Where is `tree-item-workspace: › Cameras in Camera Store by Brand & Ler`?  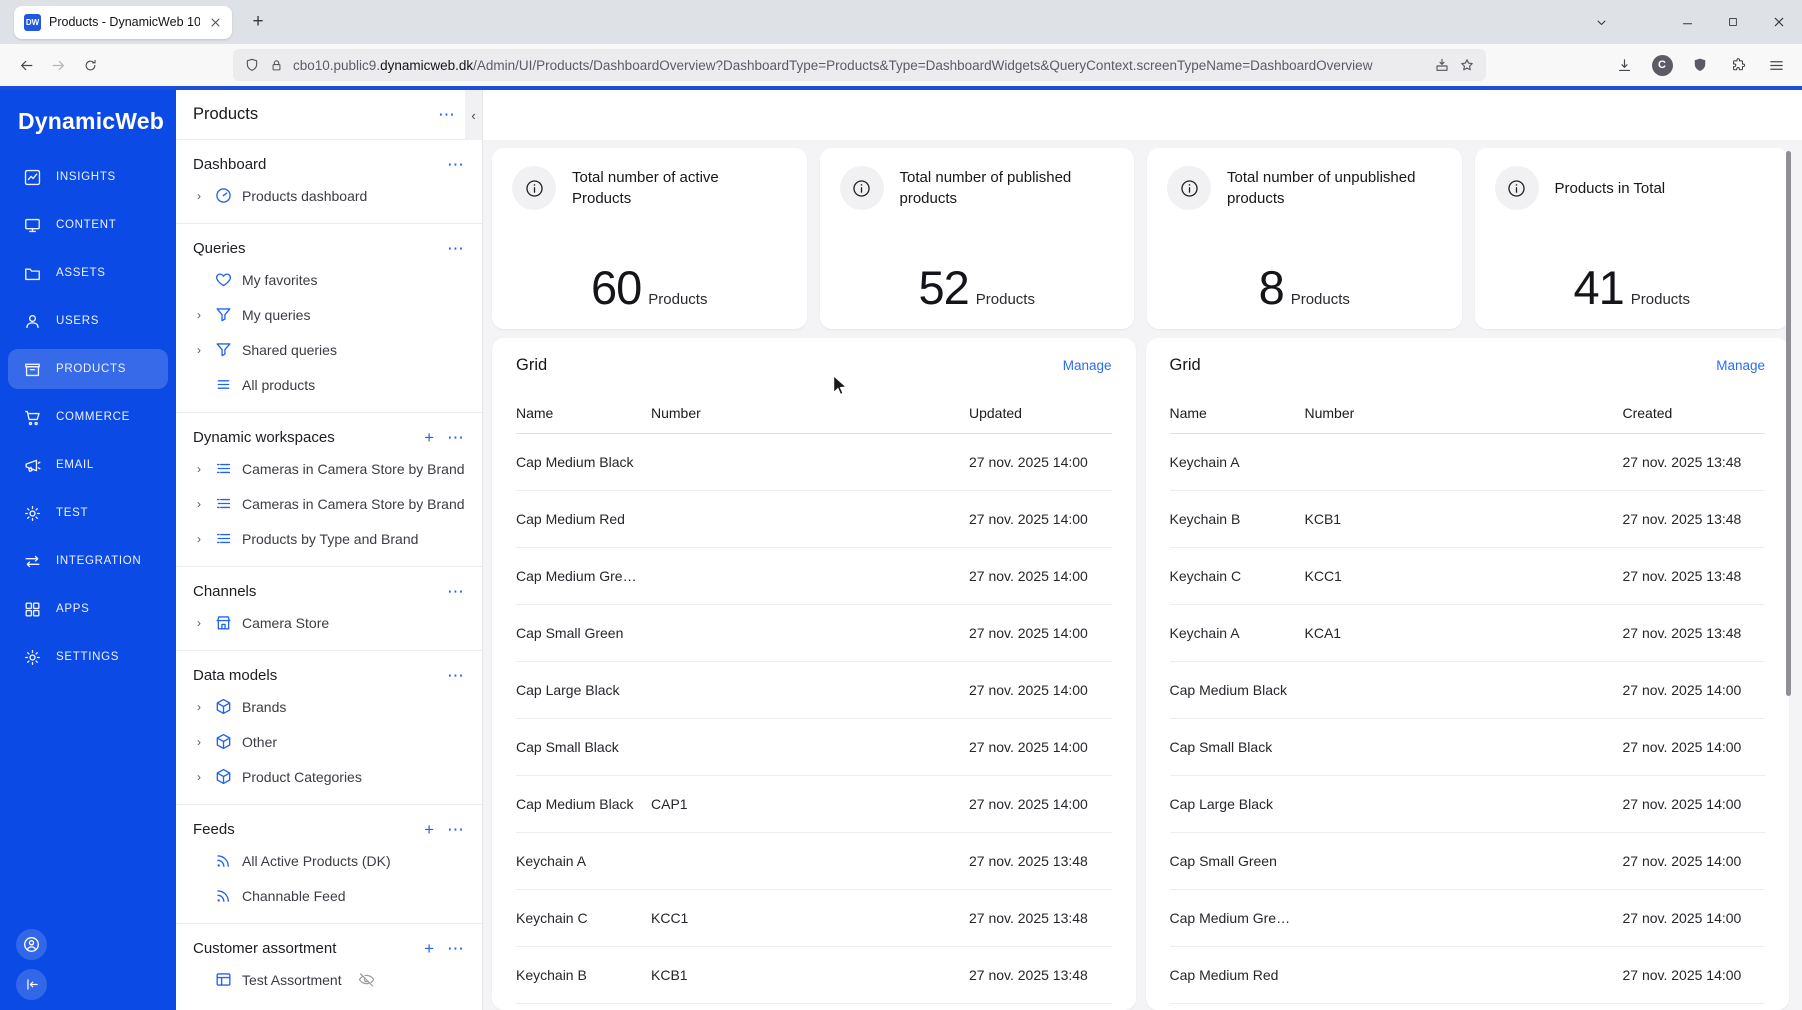
tree-item-workspace: › Cameras in Camera Store by Brand & Ler is located at coordinates (328, 503).